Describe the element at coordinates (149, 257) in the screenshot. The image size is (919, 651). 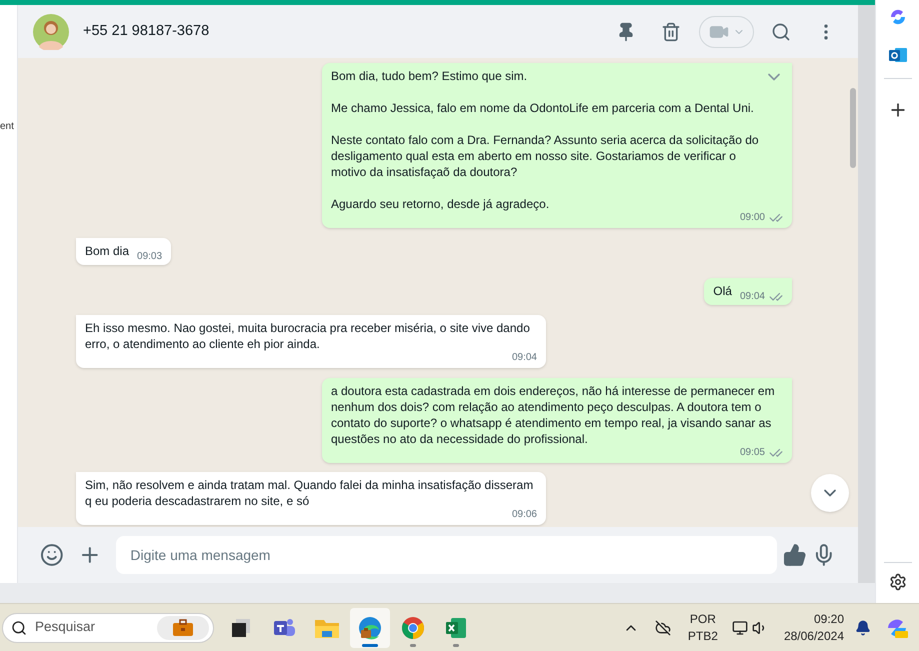
I see `message-time: 09:03` at that location.